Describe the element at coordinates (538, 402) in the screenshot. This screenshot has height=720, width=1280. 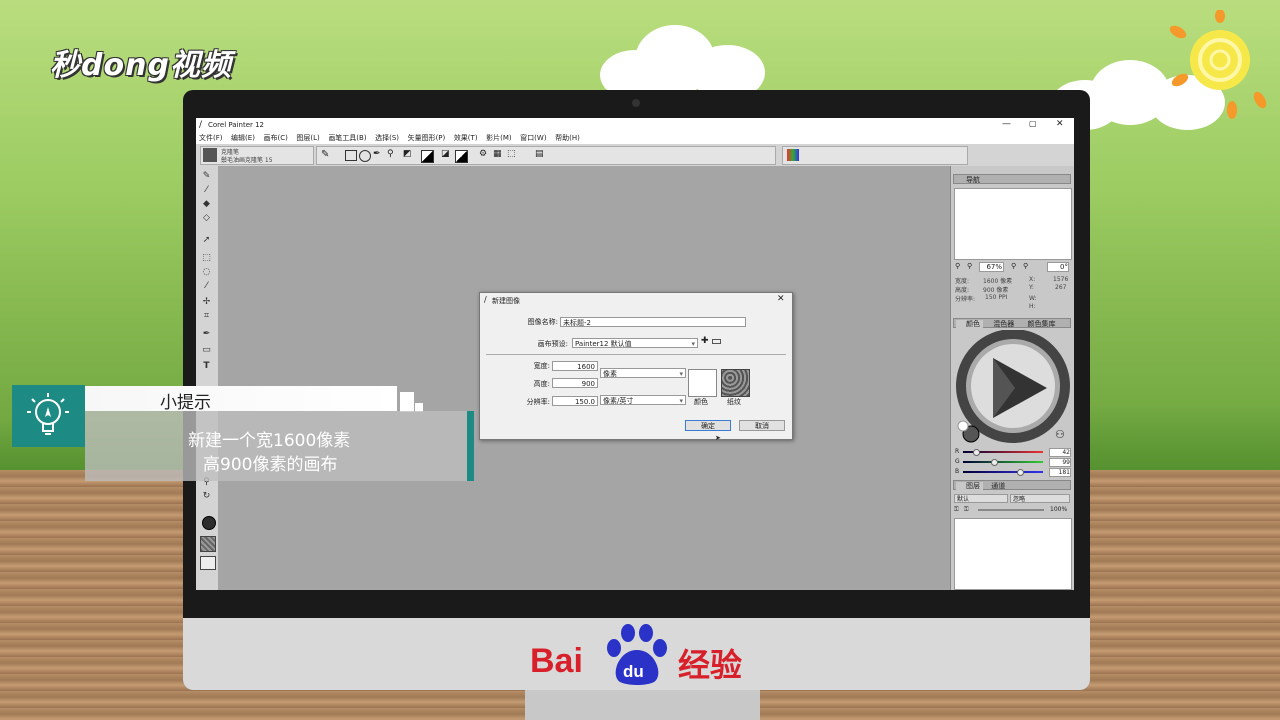
I see `resolution-label: 分辨率:` at that location.